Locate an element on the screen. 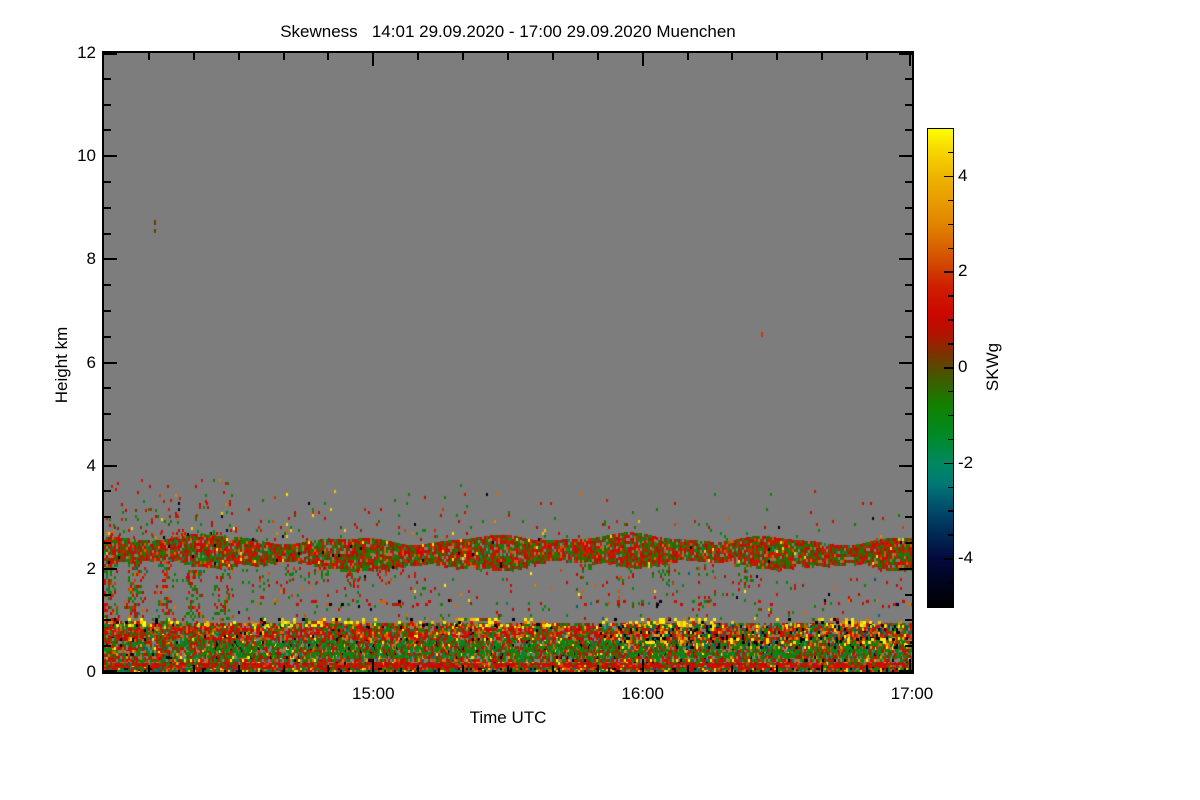 The height and width of the screenshot is (800, 1200). x-tick-label: 17:00 is located at coordinates (912, 693).